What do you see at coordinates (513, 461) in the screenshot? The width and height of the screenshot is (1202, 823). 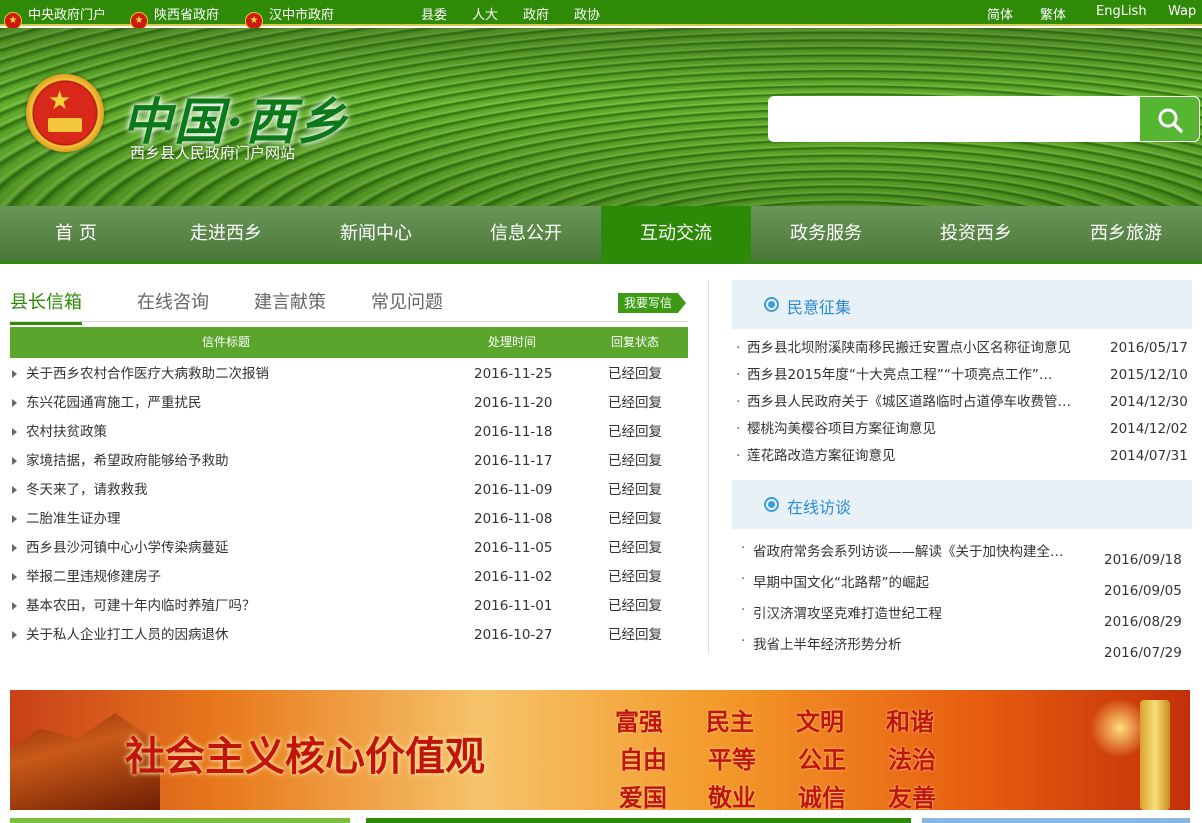 I see `letter-date: 2016-11-17` at bounding box center [513, 461].